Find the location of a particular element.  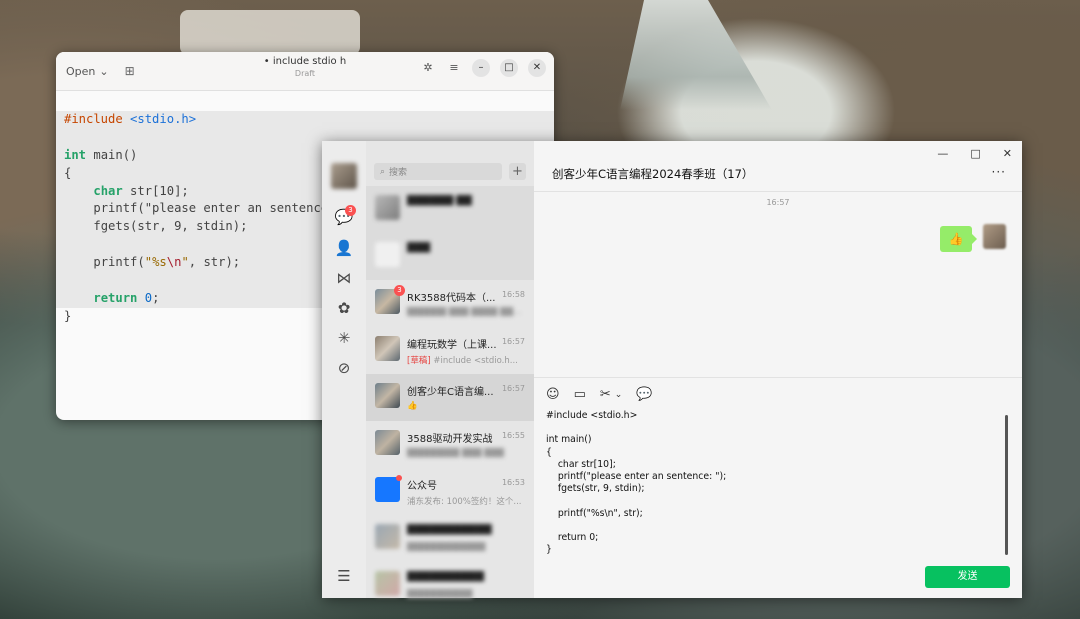

minimize-button: — is located at coordinates (942, 153).